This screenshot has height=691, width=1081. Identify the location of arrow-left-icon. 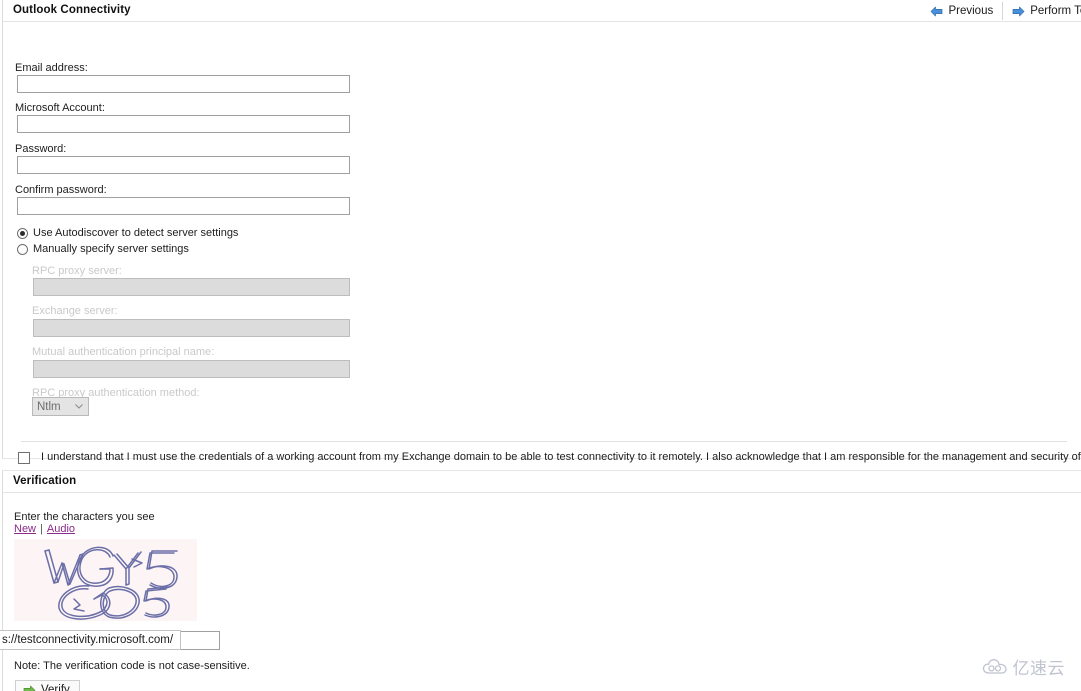
(937, 11).